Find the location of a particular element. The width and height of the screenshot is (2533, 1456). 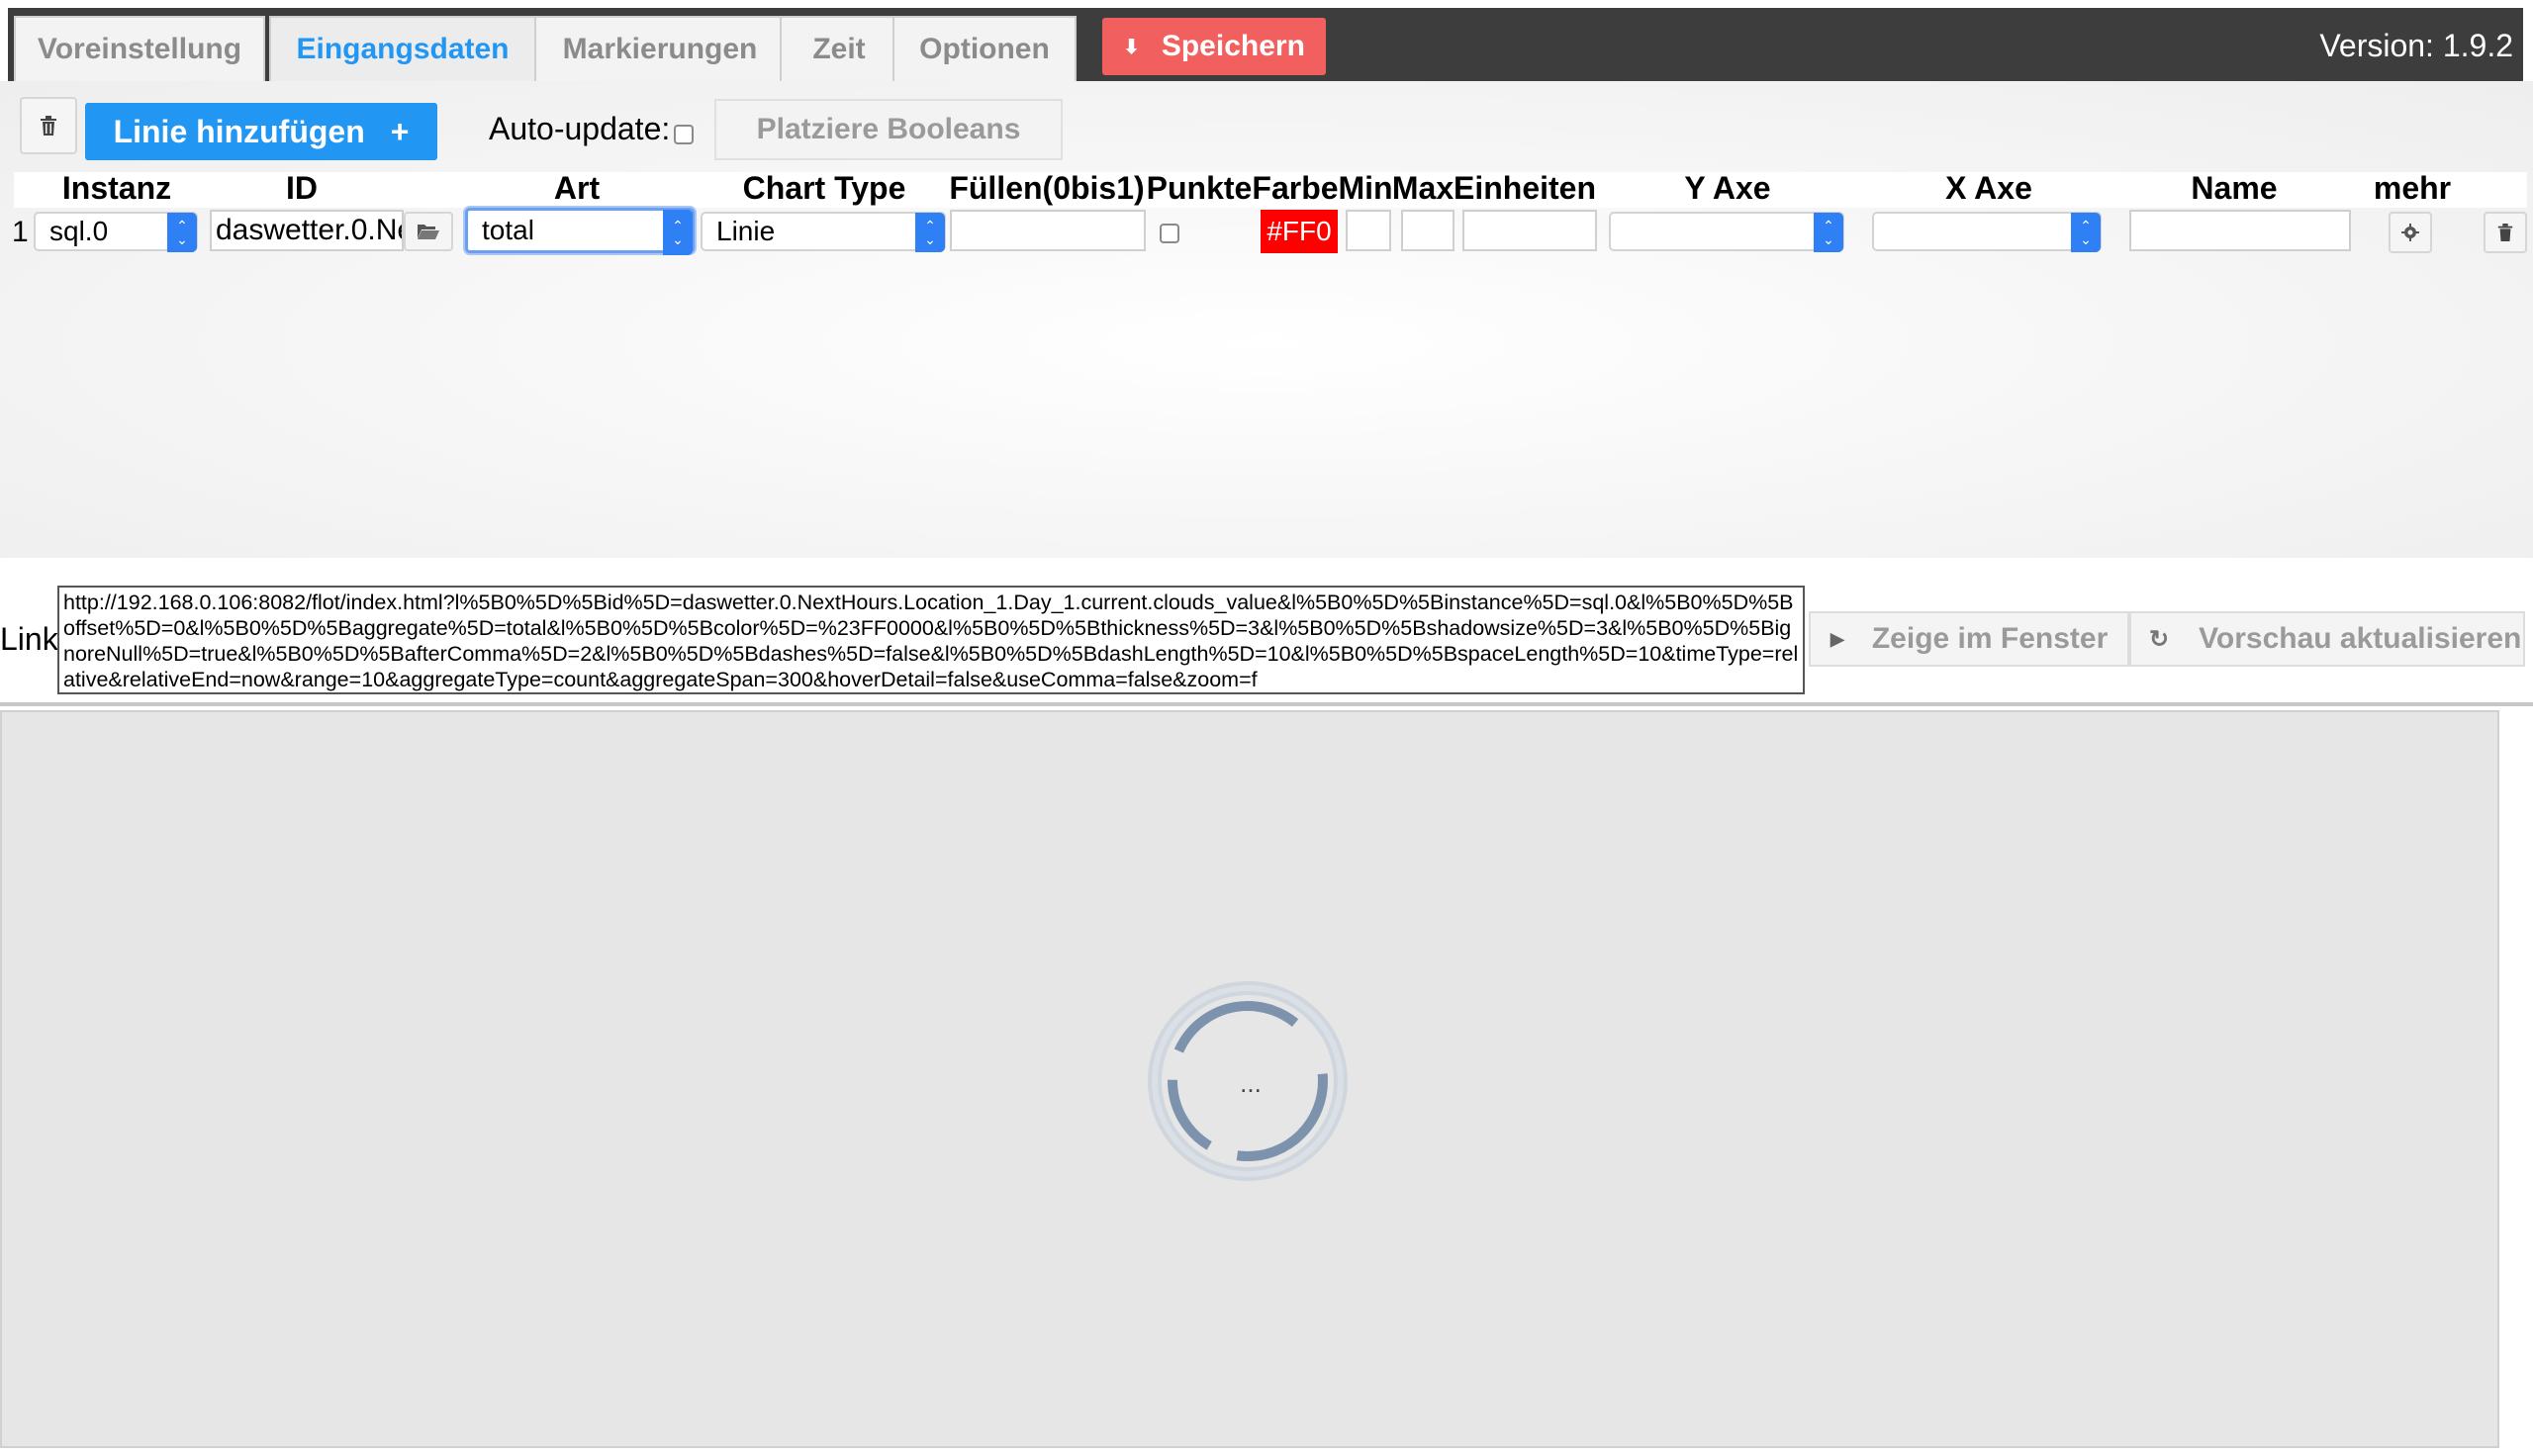

tab-markierungen: Markierungen is located at coordinates (660, 48).